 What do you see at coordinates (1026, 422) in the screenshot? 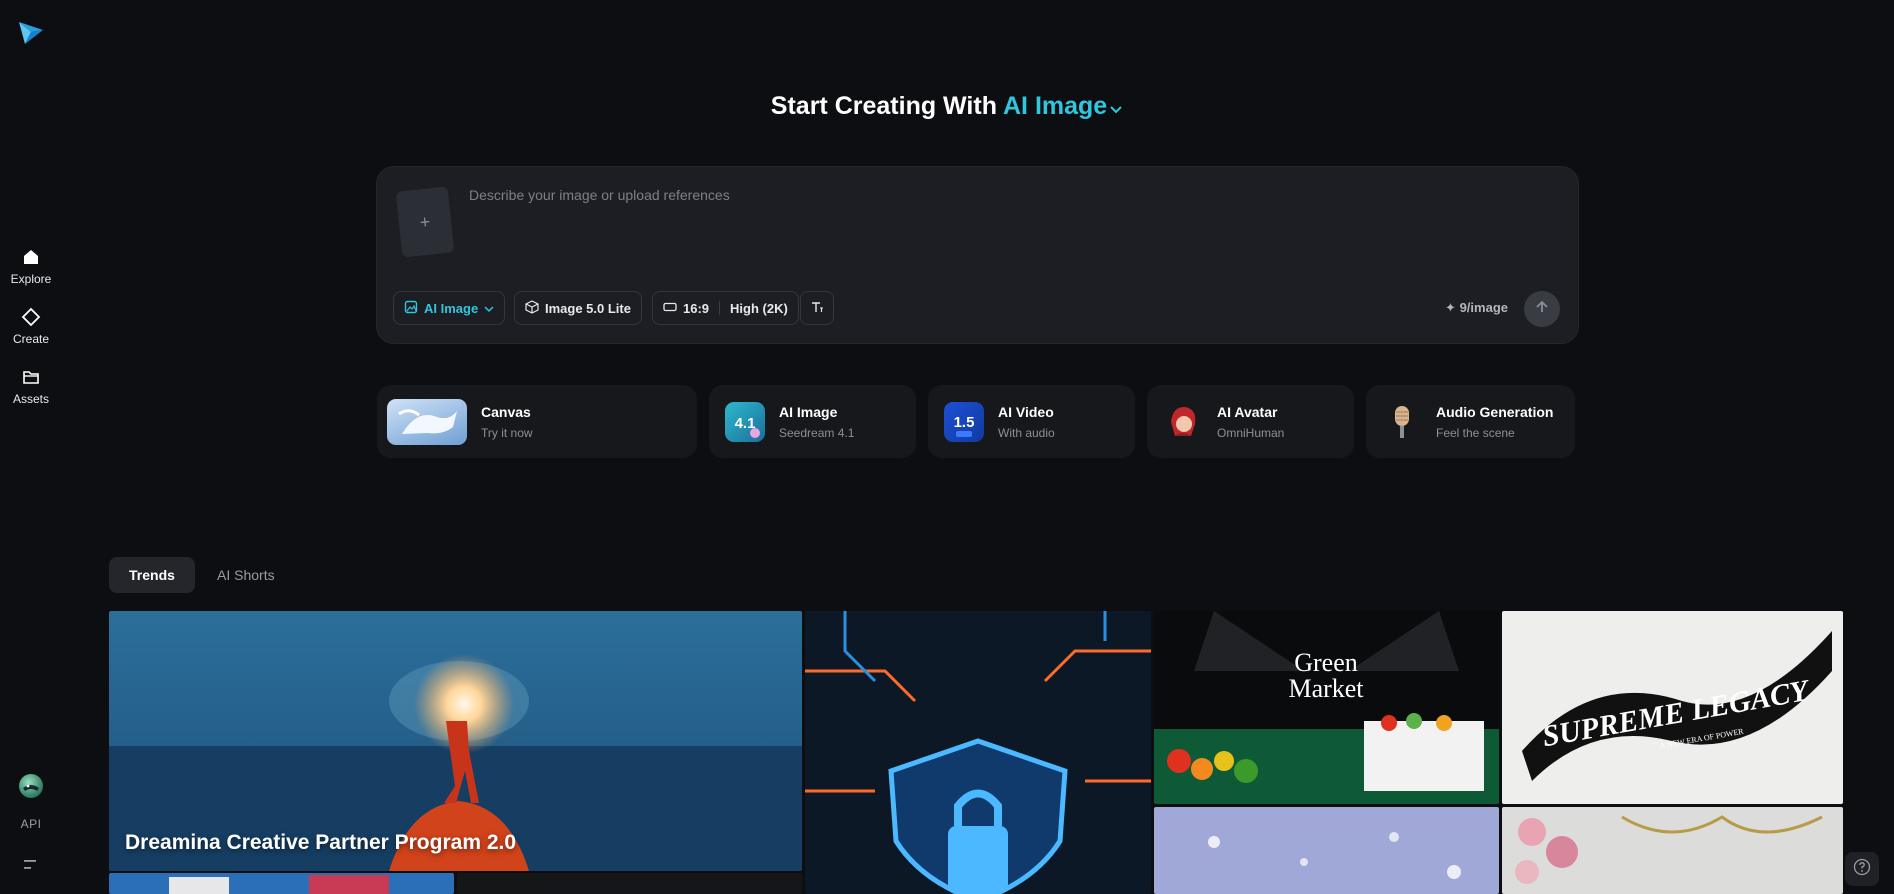
I see `feature-card-text: AI Video With audio` at bounding box center [1026, 422].